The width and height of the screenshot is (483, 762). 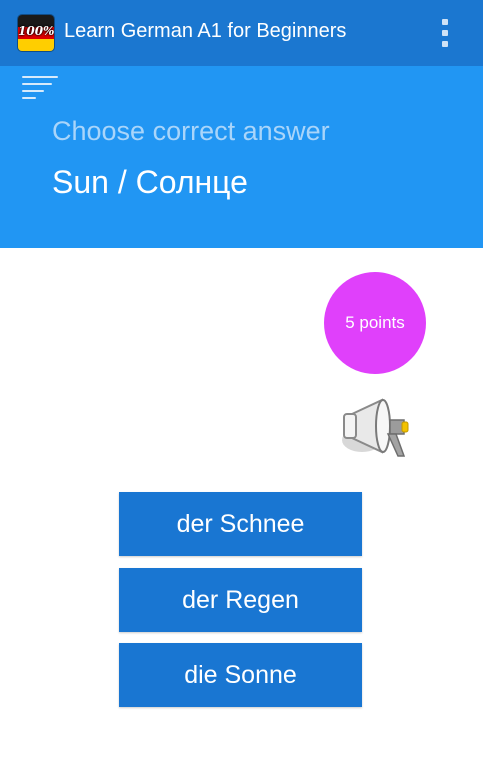 What do you see at coordinates (445, 33) in the screenshot?
I see `more-vert-icon` at bounding box center [445, 33].